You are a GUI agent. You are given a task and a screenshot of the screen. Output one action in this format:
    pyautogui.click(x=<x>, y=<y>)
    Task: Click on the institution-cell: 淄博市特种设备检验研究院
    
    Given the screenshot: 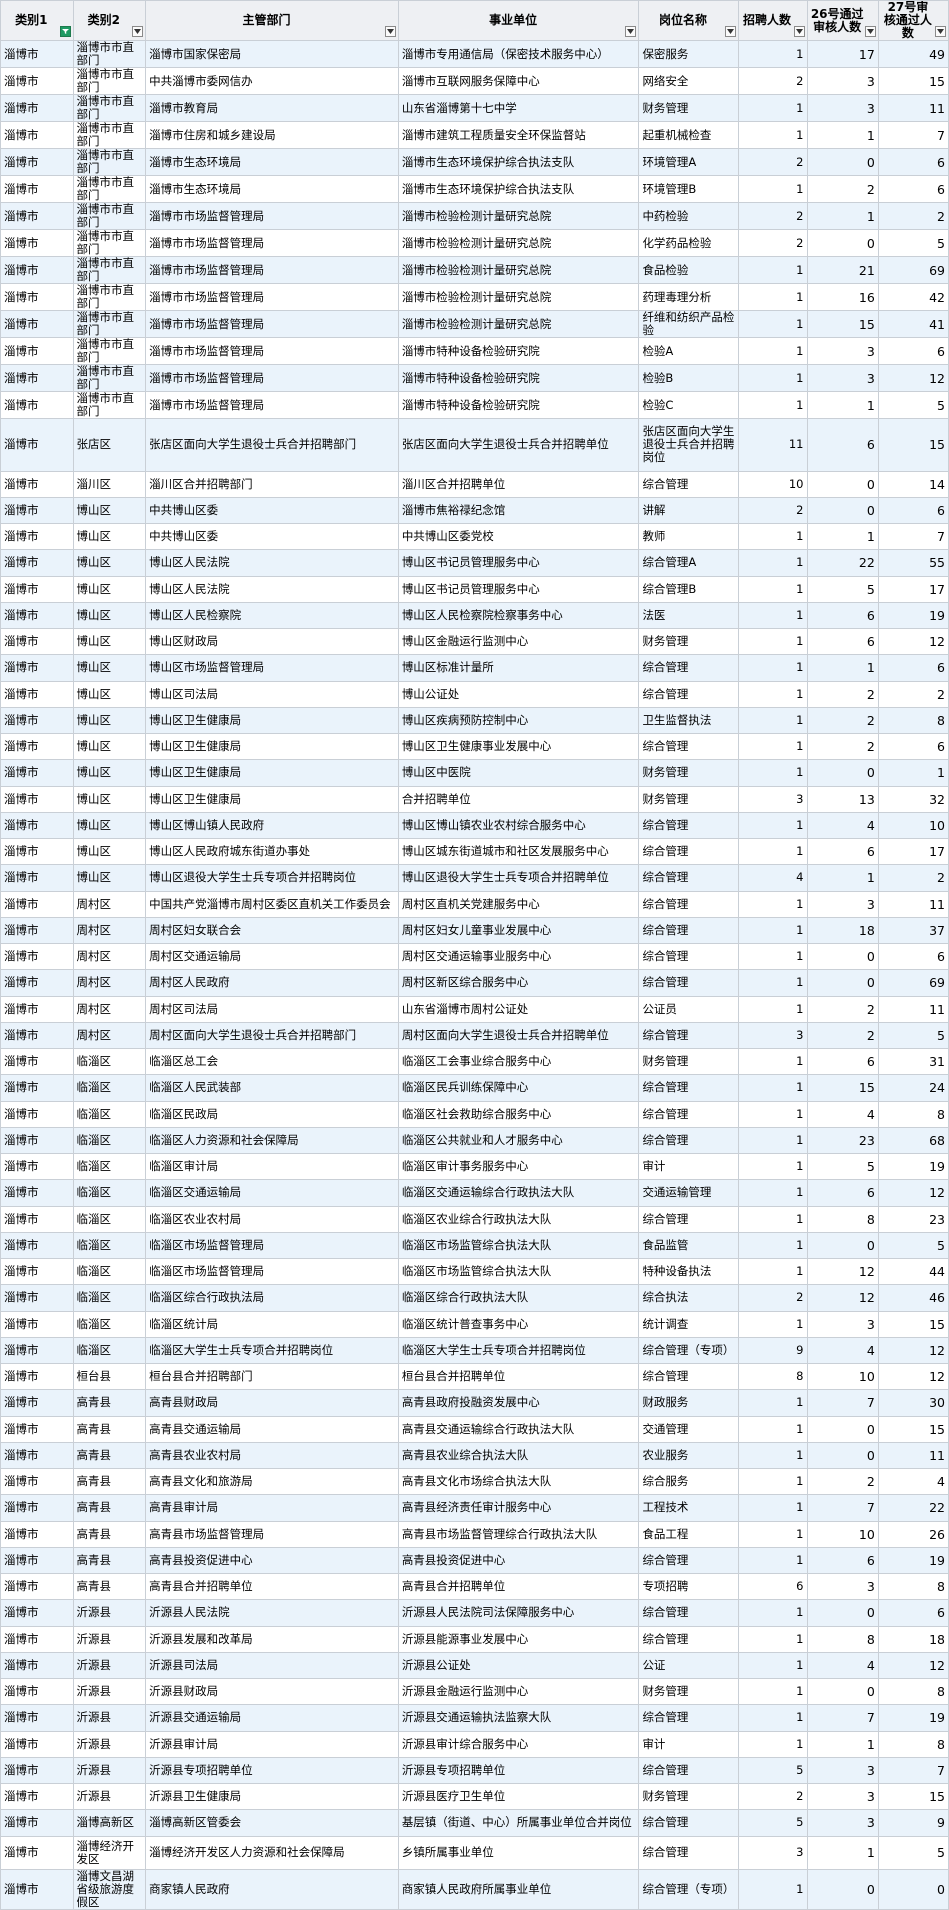 What is the action you would take?
    pyautogui.click(x=518, y=351)
    